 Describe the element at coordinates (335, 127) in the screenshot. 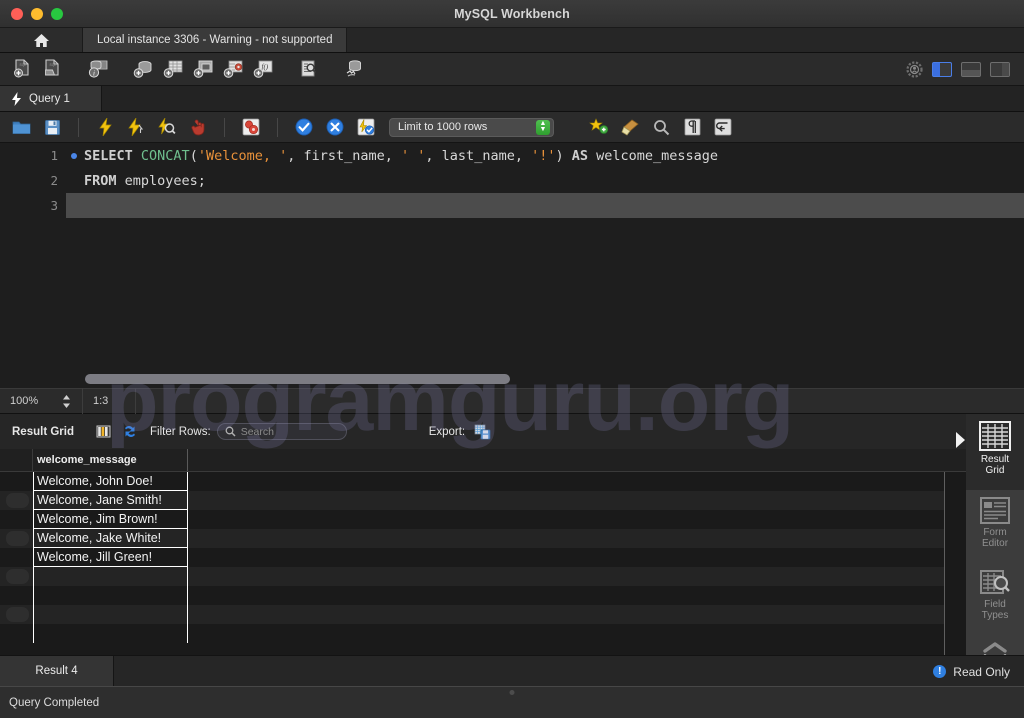

I see `rollback-transaction-icon` at that location.